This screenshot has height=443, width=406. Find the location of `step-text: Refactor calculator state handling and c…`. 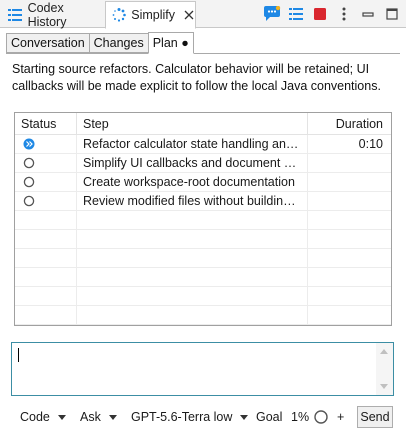

step-text: Refactor calculator state handling and c… is located at coordinates (192, 144).